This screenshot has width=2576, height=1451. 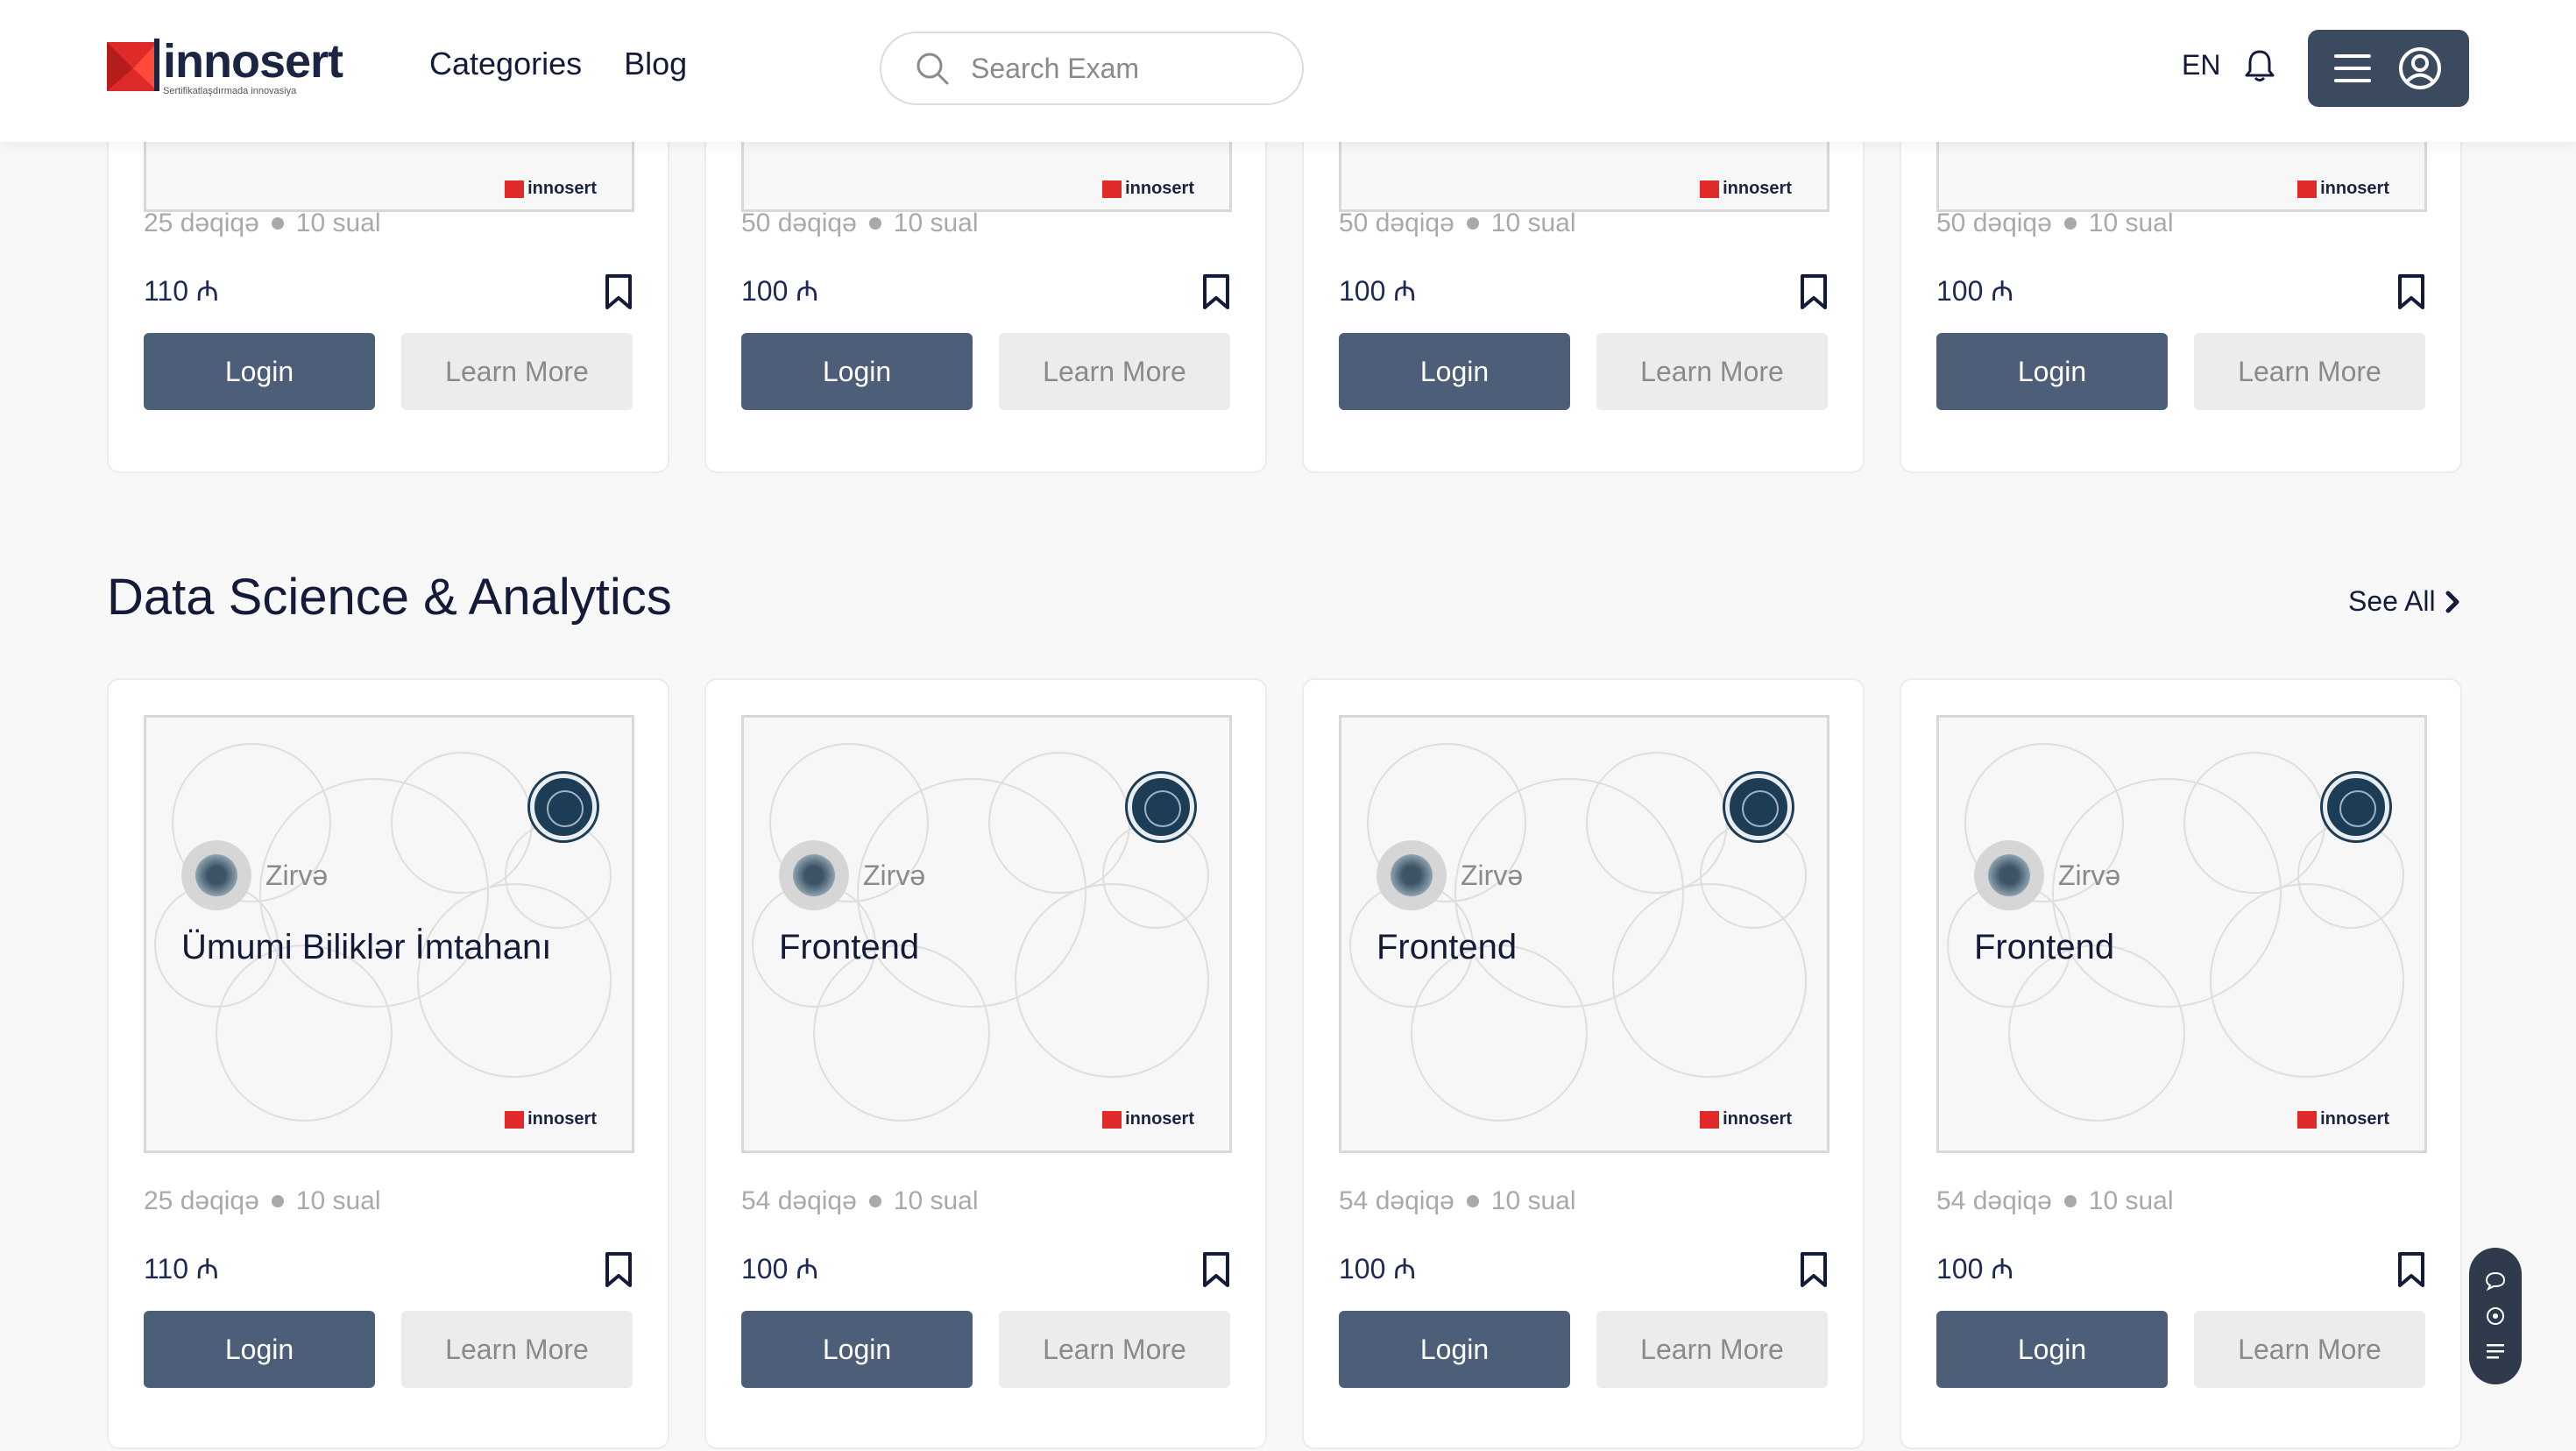 I want to click on exam-thumbnail: Zirvə Ümumi Biliklər İmtahanı innosert, so click(x=389, y=934).